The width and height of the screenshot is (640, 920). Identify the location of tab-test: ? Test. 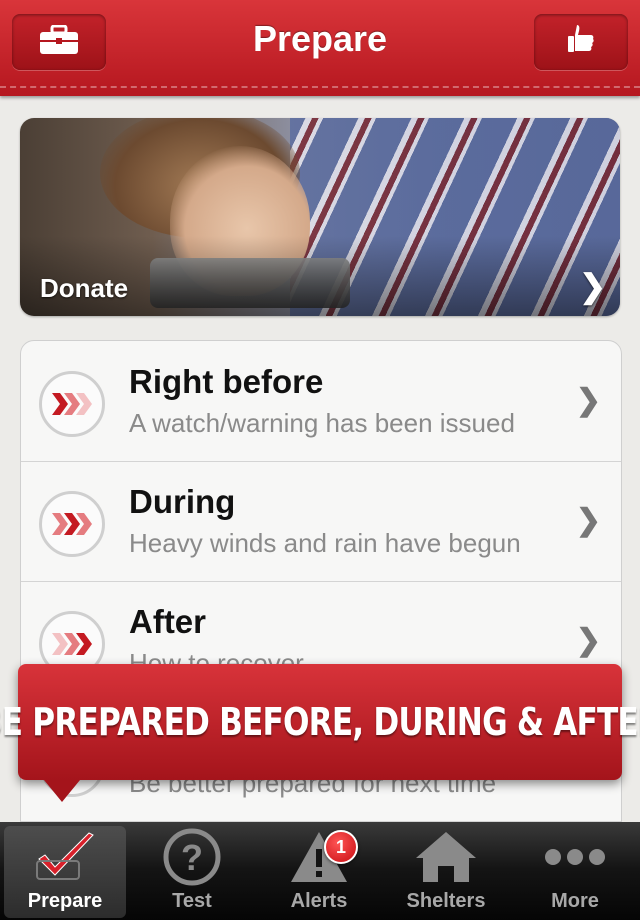
(192, 872).